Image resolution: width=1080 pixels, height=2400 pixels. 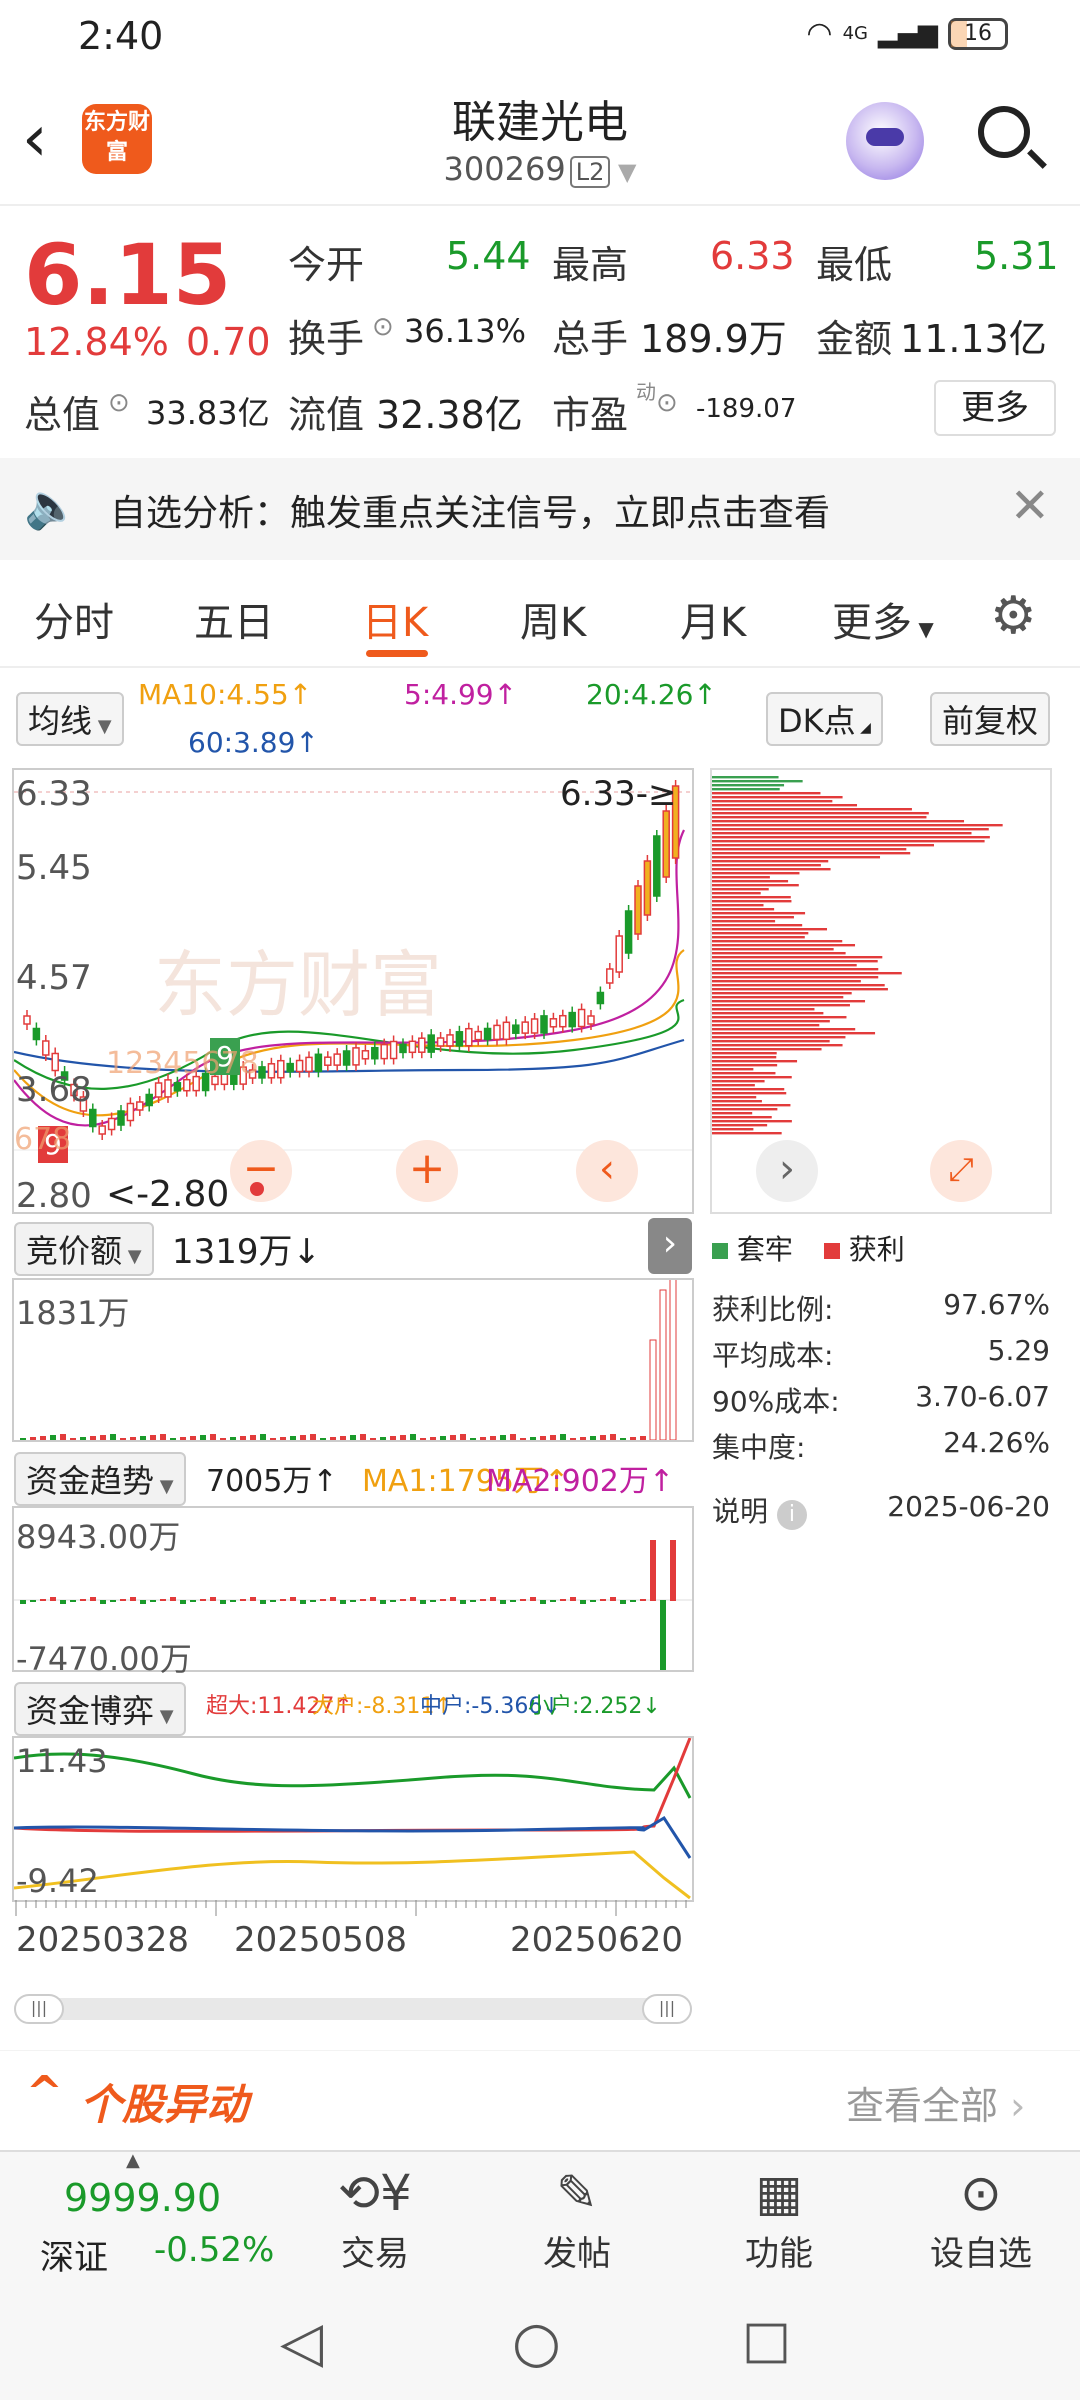 I want to click on tab-weekly-k: 周K, so click(x=553, y=619).